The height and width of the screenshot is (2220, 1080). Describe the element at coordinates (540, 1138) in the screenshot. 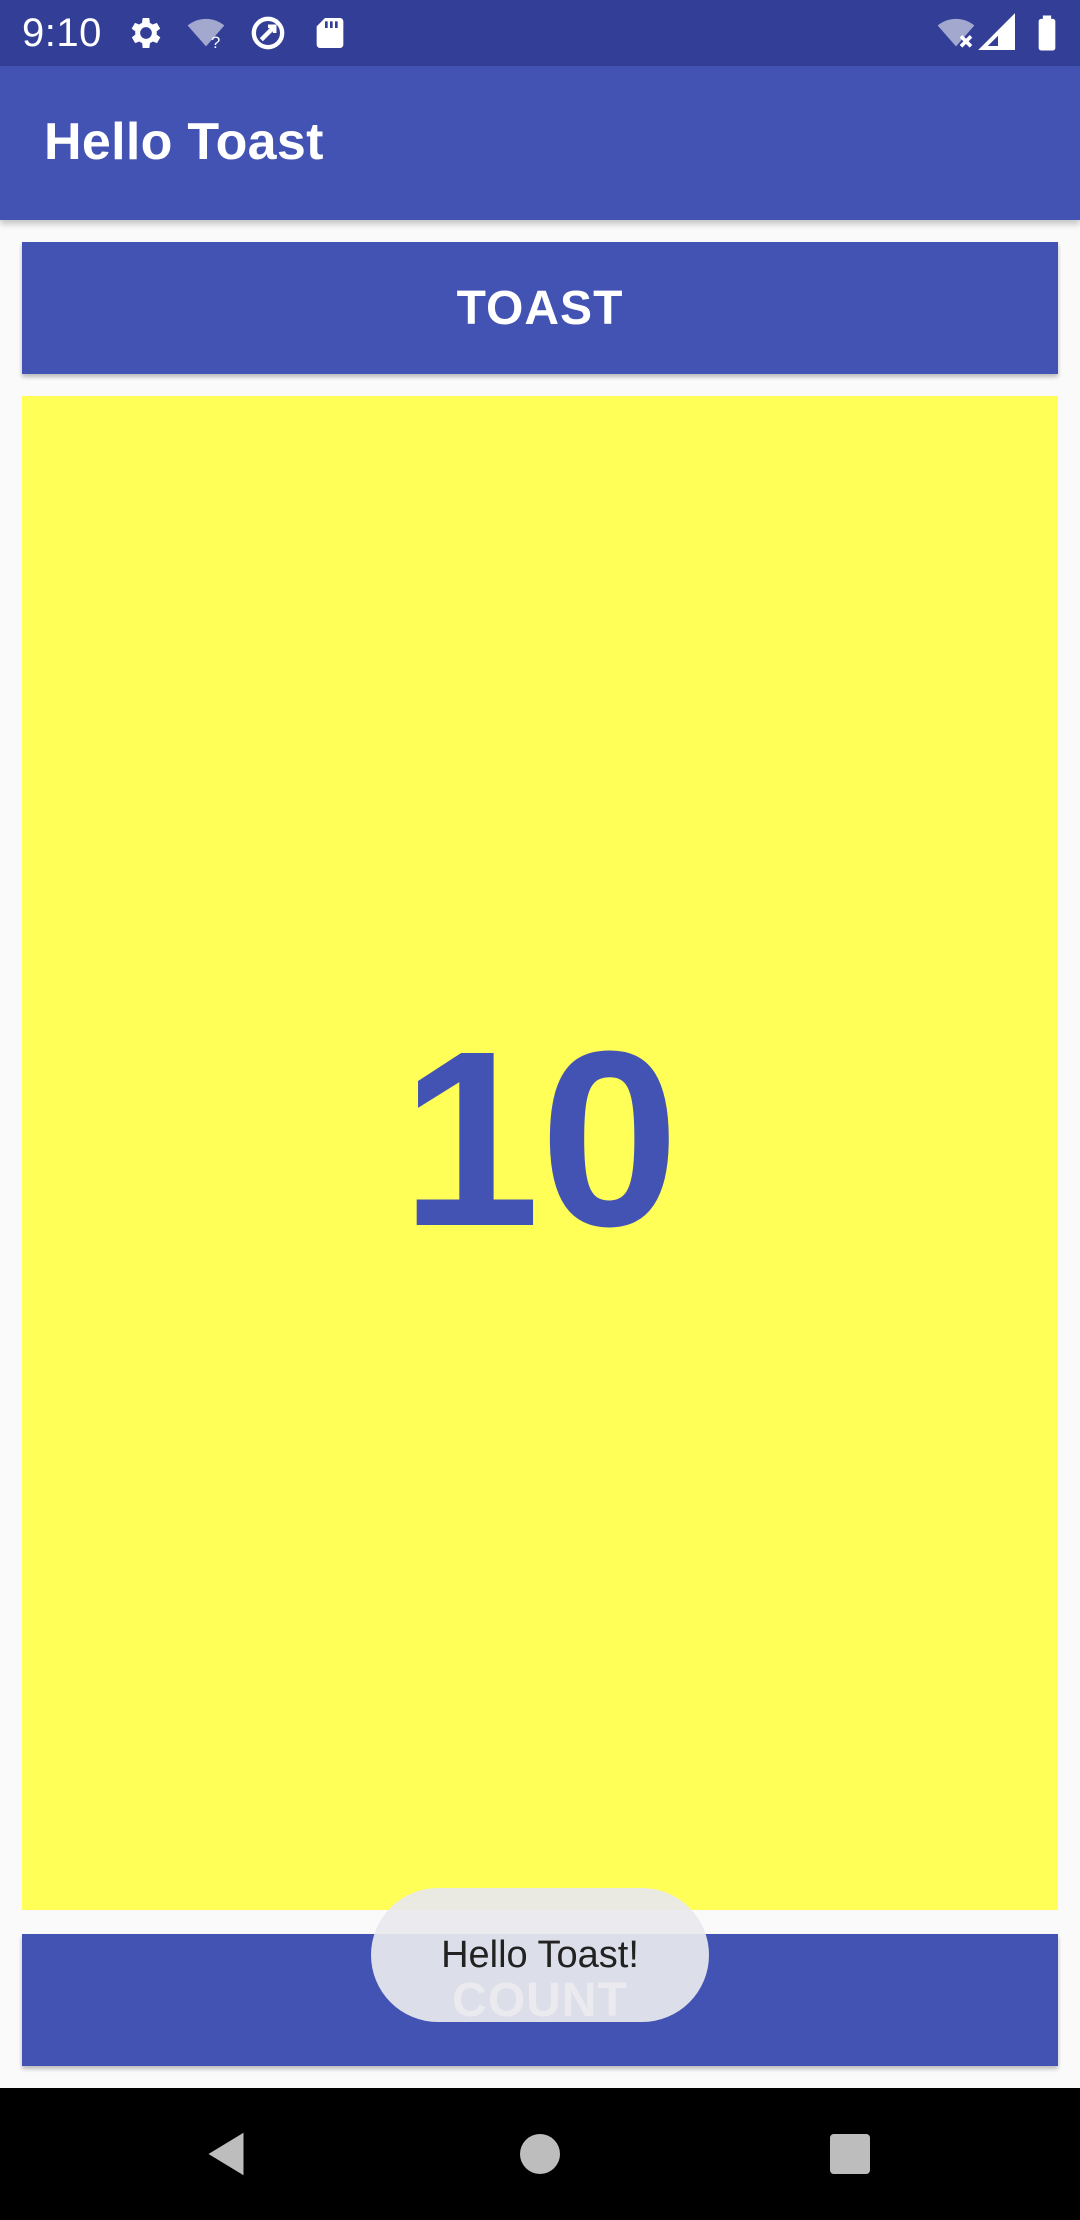

I see `count-value: 10` at that location.